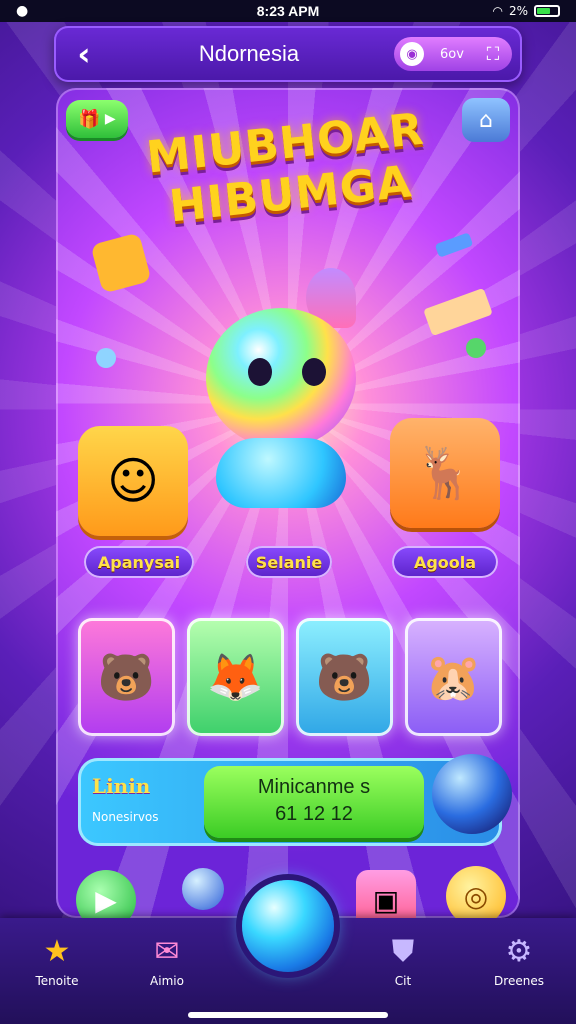 The width and height of the screenshot is (576, 1024). I want to click on candy-dot, so click(106, 358).